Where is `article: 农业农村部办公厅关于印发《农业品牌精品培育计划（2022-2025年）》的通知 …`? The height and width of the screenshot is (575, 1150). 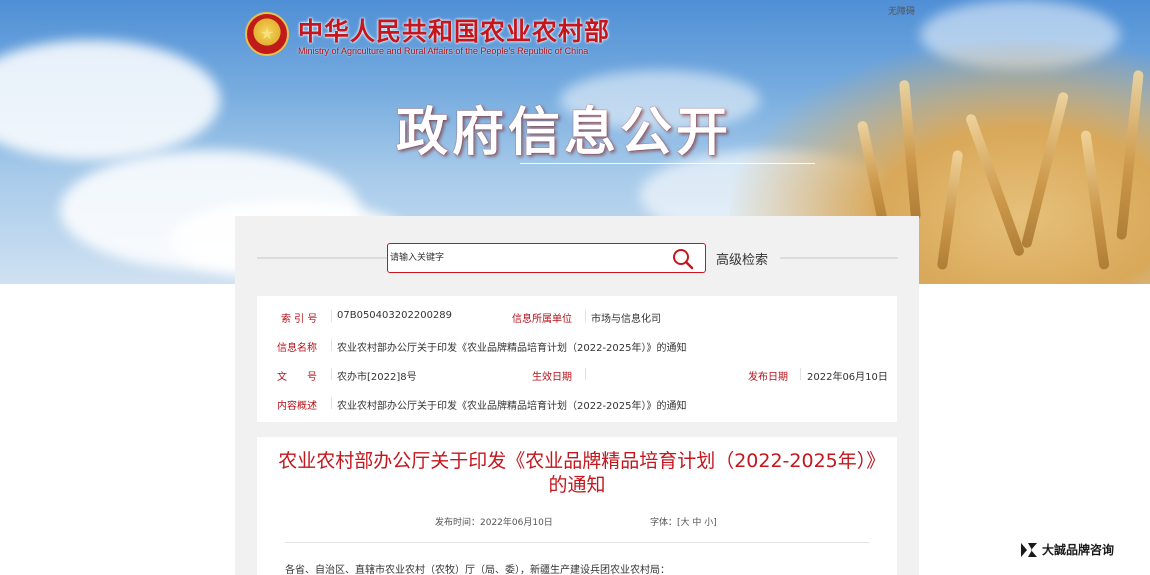 article: 农业农村部办公厅关于印发《农业品牌精品培育计划（2022-2025年）》的通知 … is located at coordinates (577, 506).